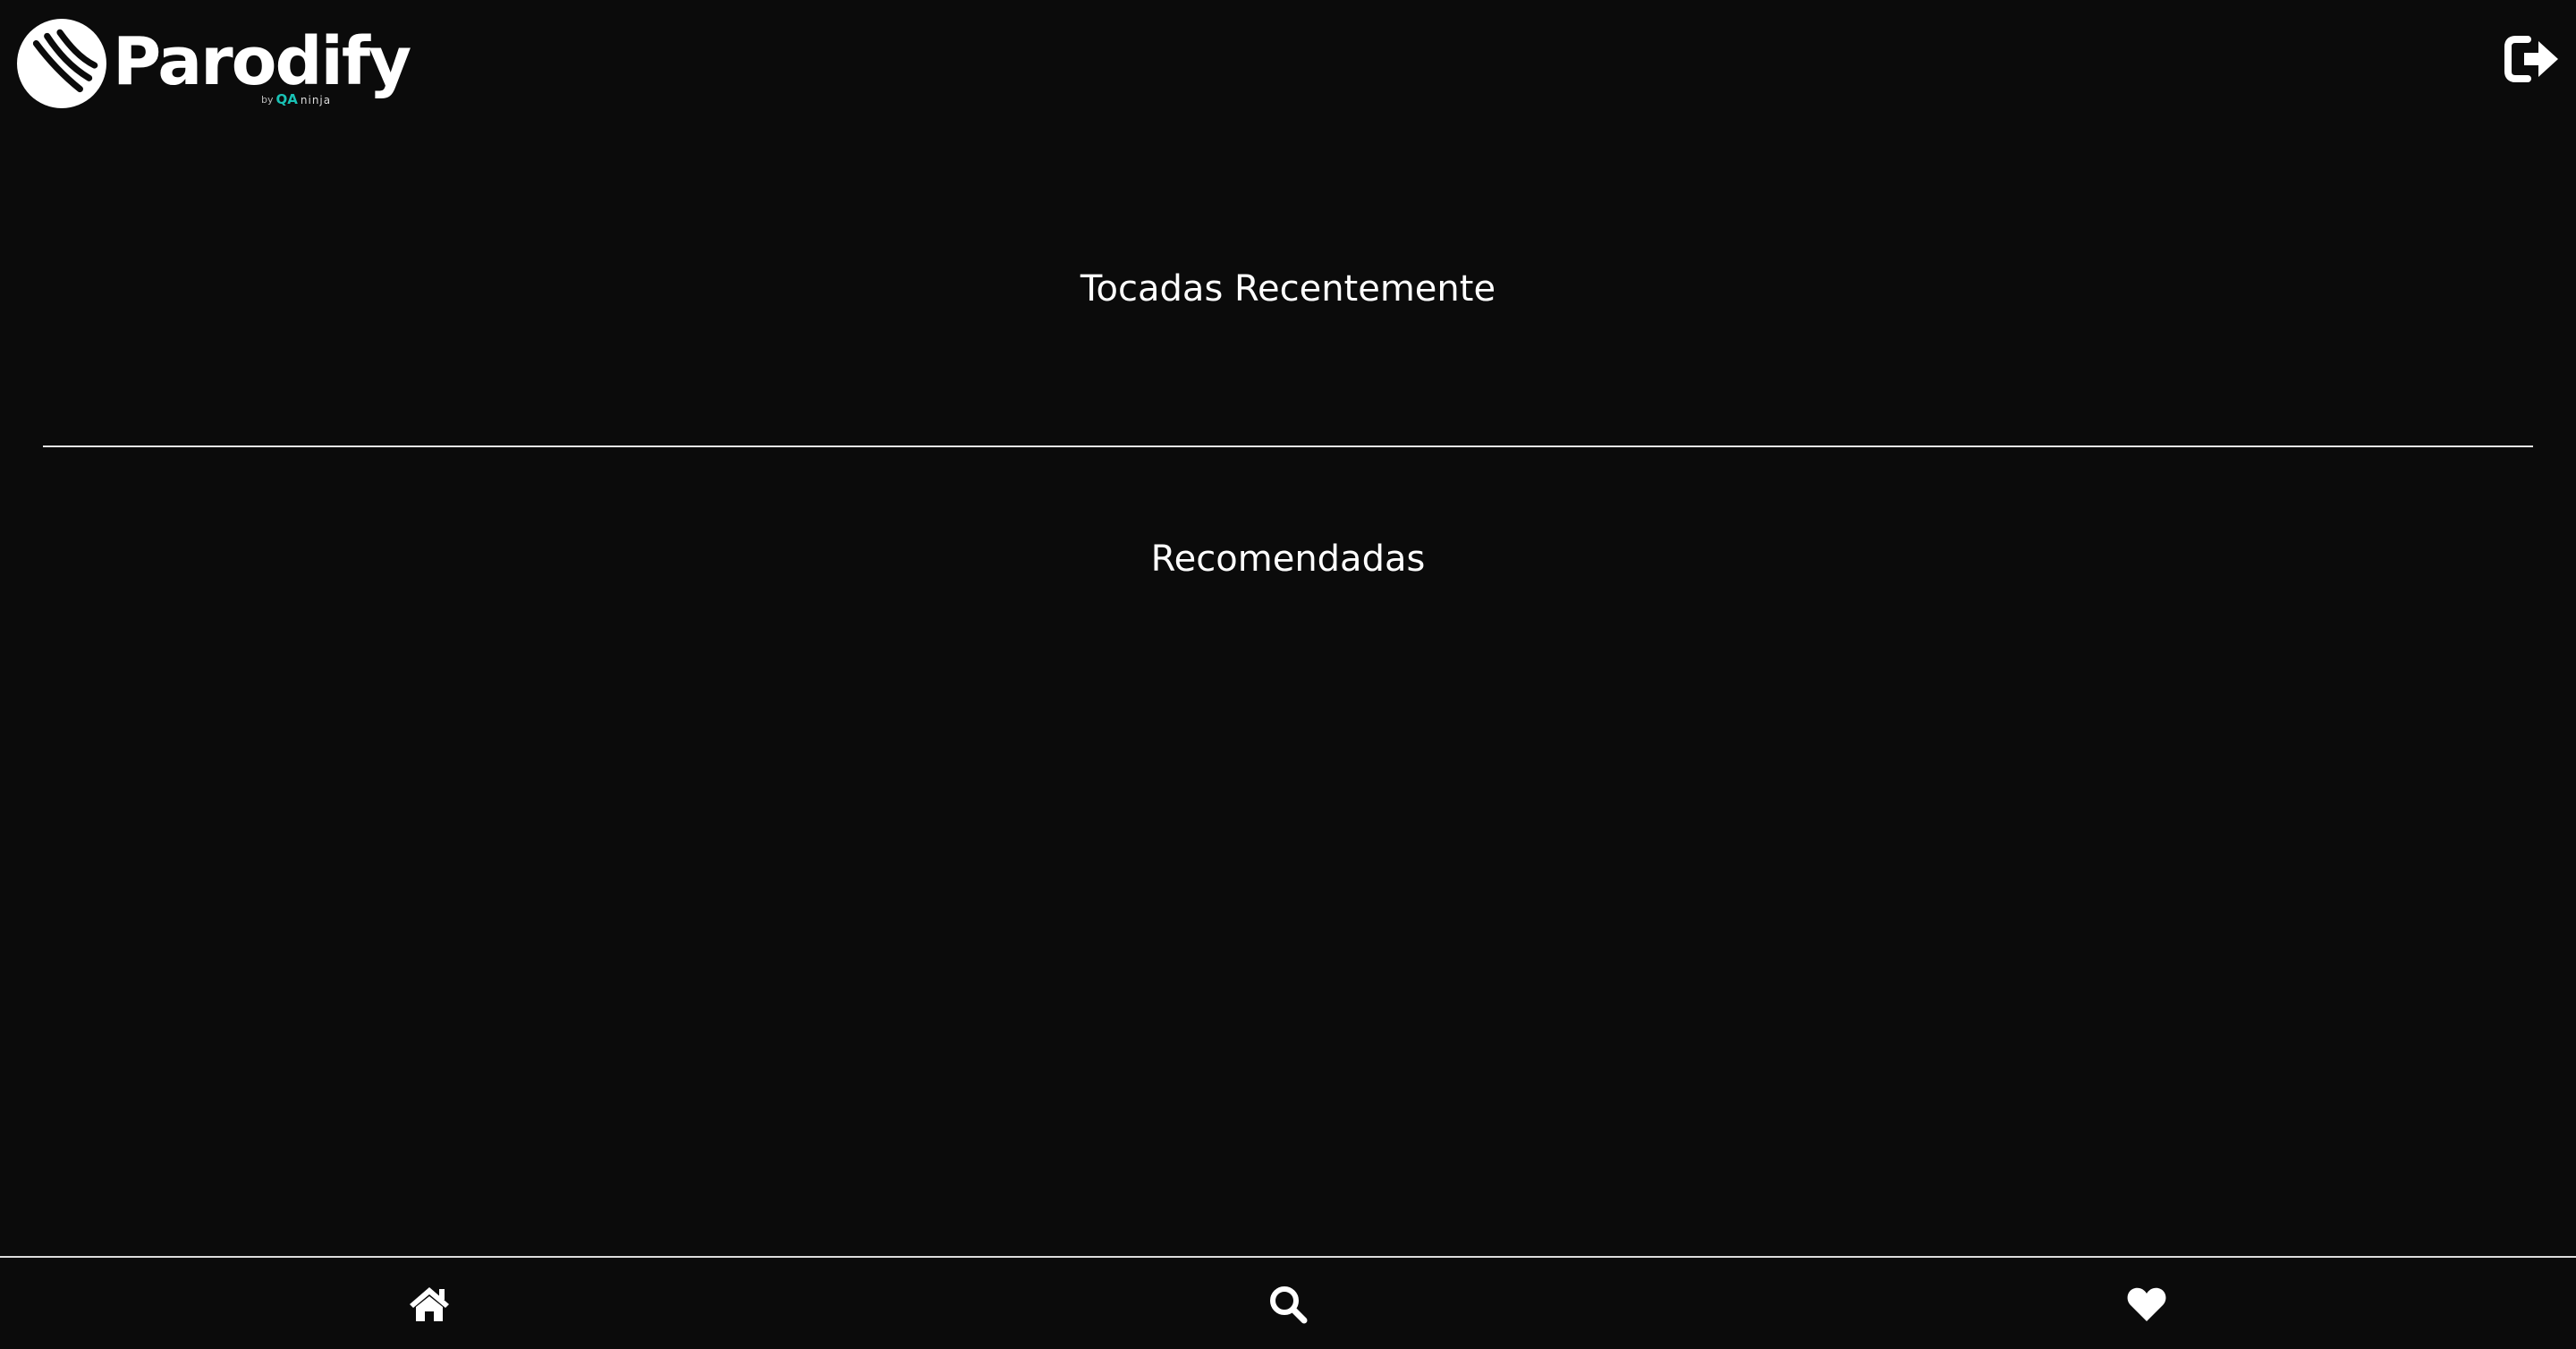 Image resolution: width=2576 pixels, height=1349 pixels. I want to click on nav-search-button, so click(1288, 1303).